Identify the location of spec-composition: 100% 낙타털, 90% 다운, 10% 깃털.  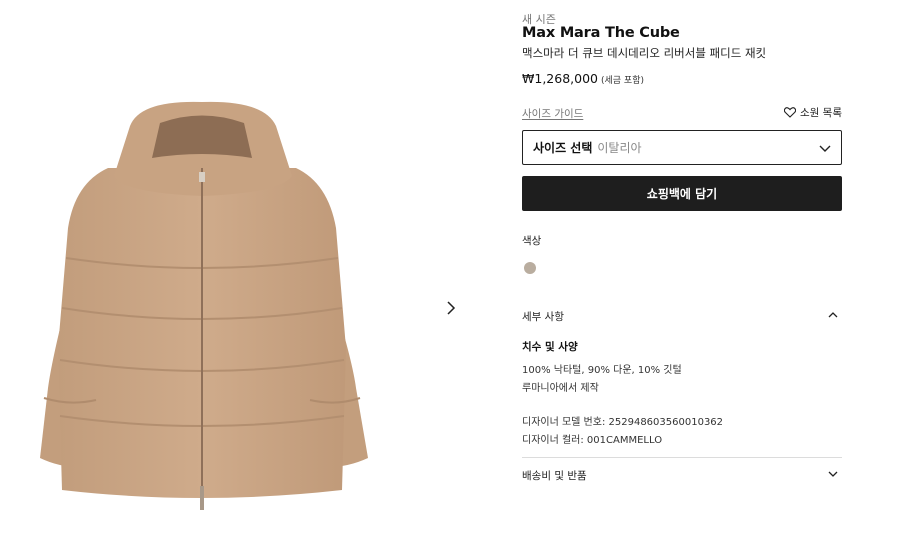
(602, 370).